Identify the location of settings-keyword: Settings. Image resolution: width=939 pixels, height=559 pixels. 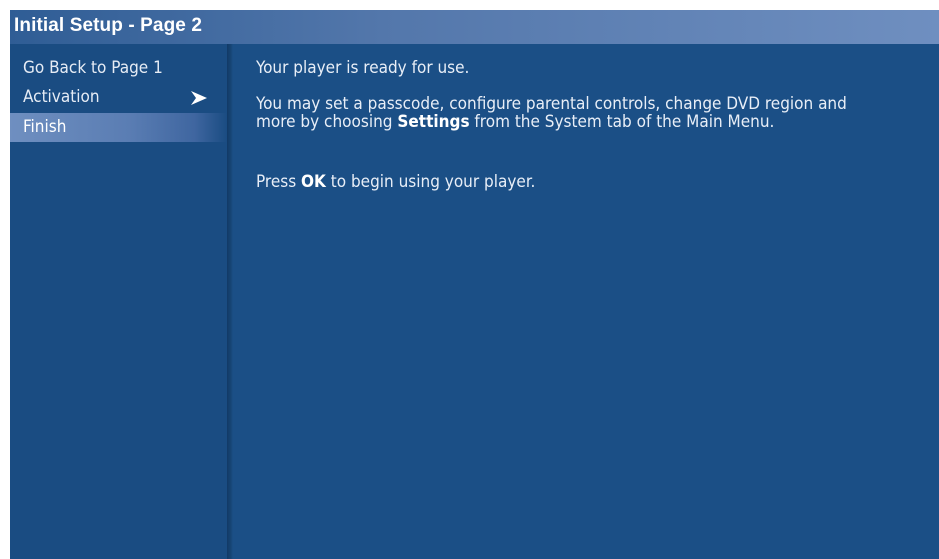
(433, 122).